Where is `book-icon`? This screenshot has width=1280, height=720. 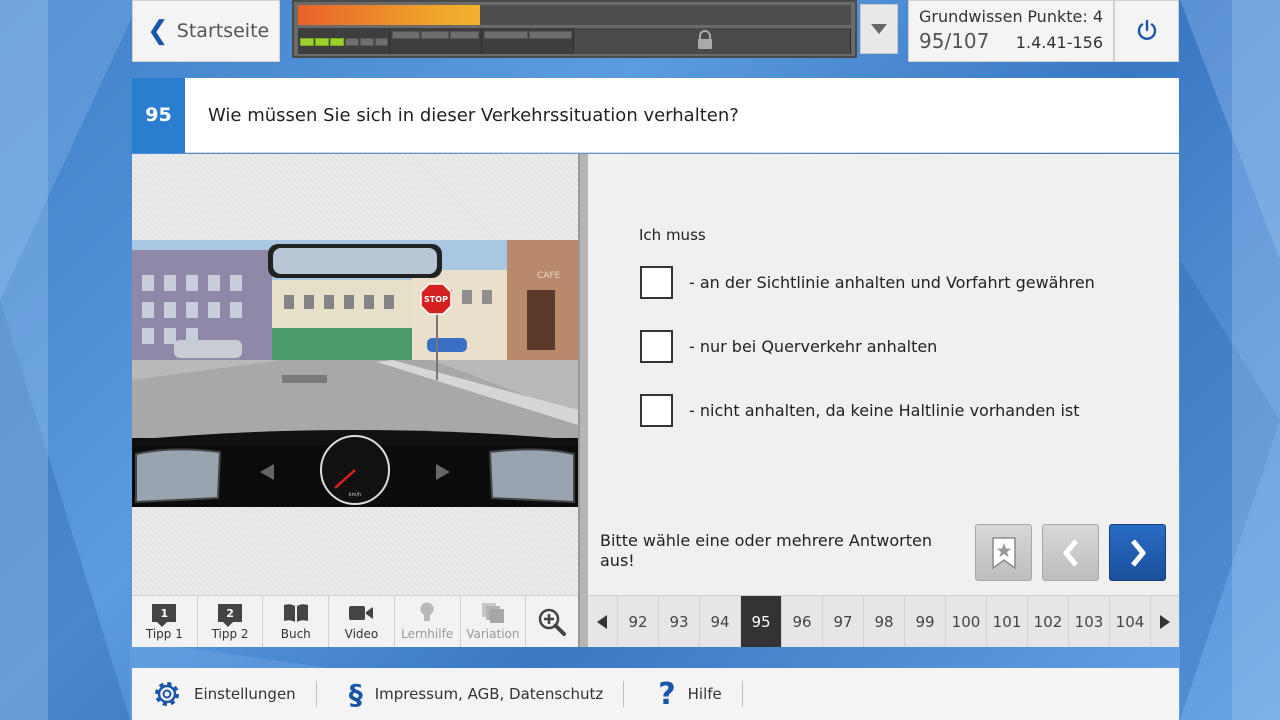
book-icon is located at coordinates (295, 613).